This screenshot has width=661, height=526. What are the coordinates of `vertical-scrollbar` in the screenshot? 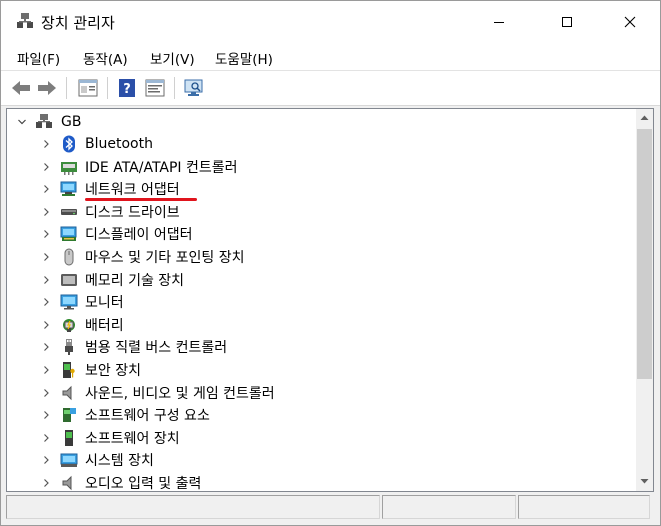 It's located at (644, 300).